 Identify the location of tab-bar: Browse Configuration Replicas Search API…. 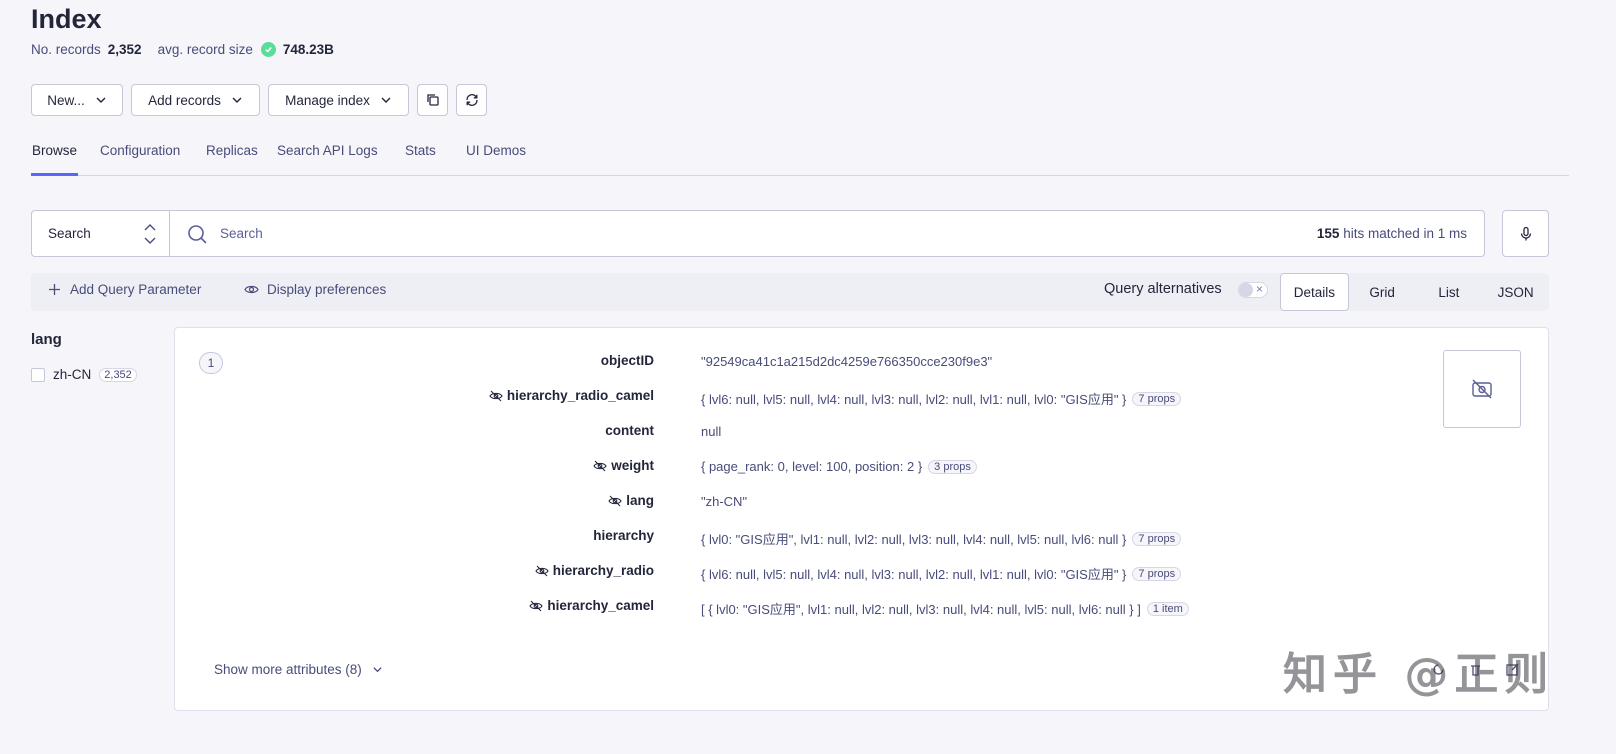
(800, 157).